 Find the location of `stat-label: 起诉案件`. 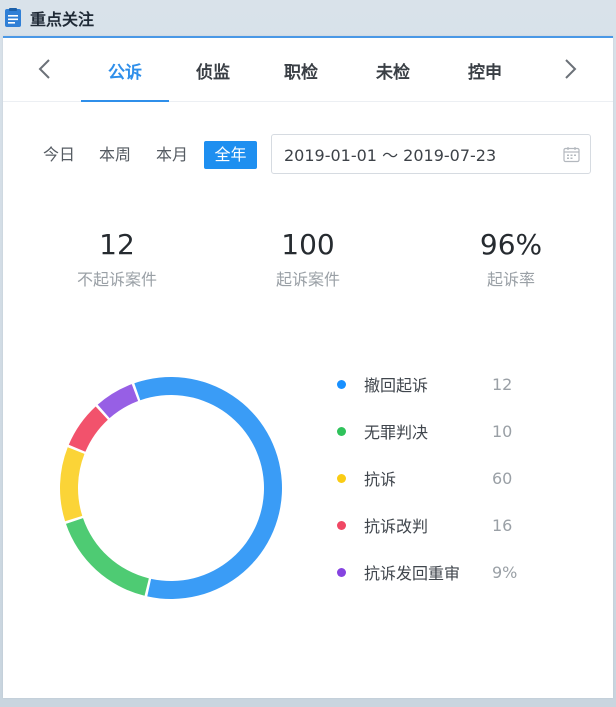

stat-label: 起诉案件 is located at coordinates (307, 279).